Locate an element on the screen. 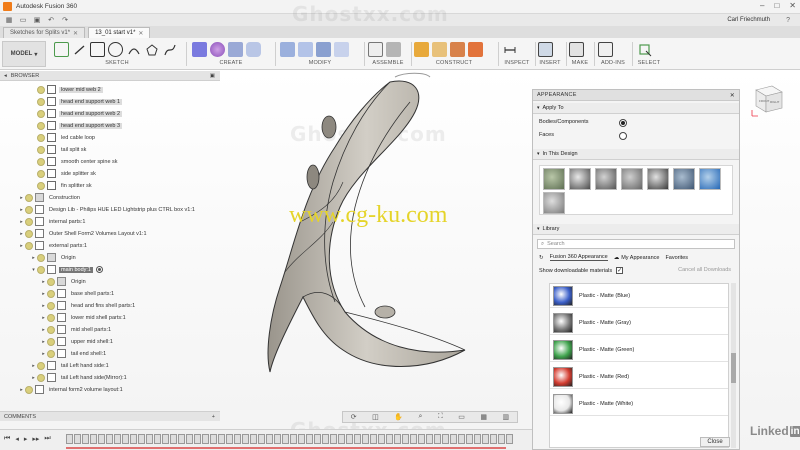 Image resolution: width=800 pixels, height=450 pixels. collapse-arrow-icon: ◂ is located at coordinates (5, 76).